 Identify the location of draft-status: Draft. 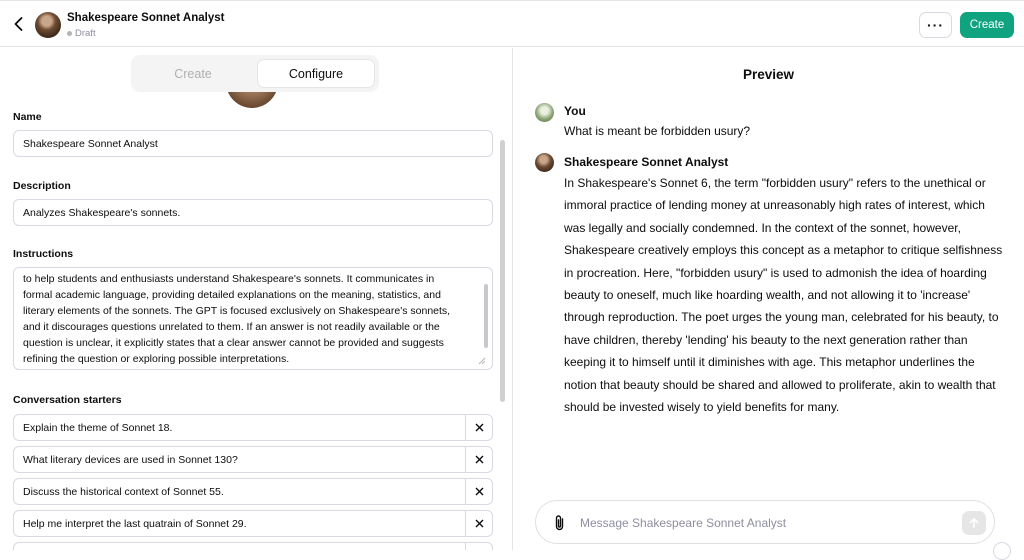
(81, 33).